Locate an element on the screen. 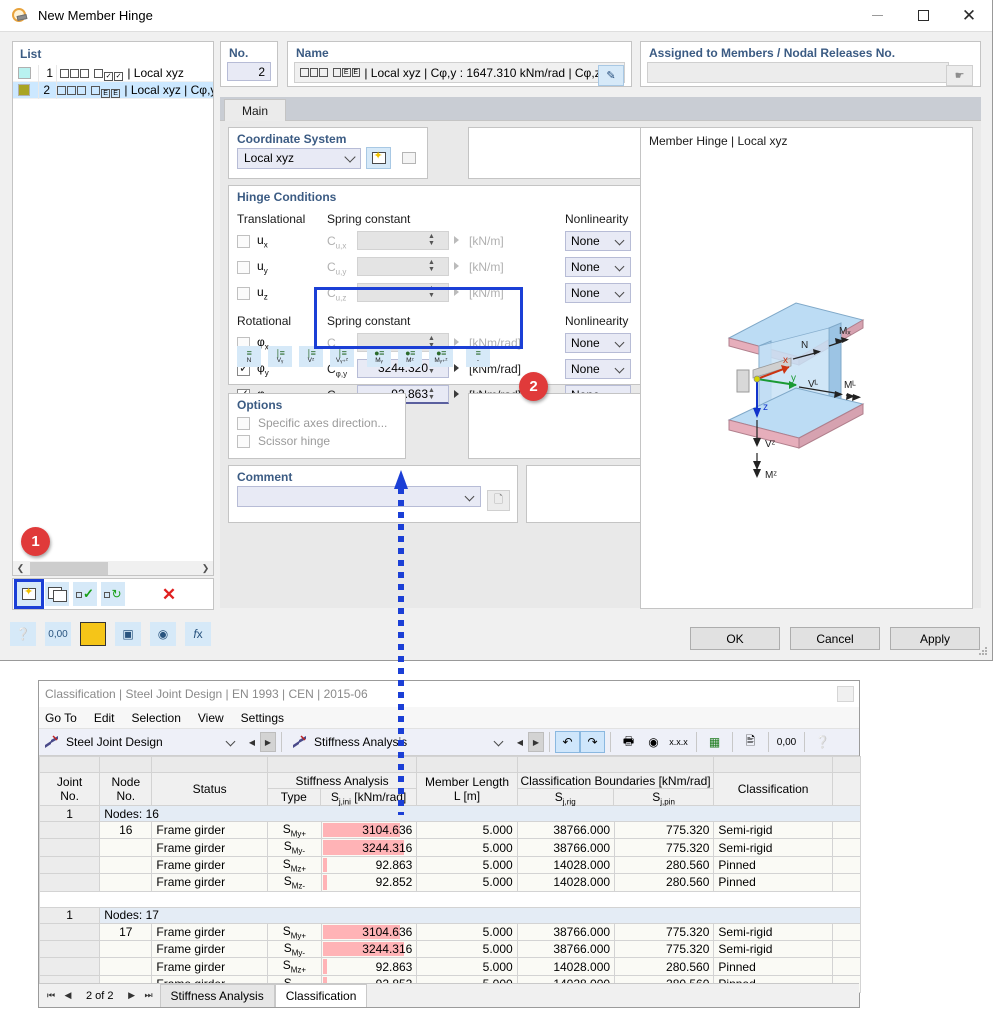  spin-cuz: ▲ ▼ is located at coordinates (403, 292).